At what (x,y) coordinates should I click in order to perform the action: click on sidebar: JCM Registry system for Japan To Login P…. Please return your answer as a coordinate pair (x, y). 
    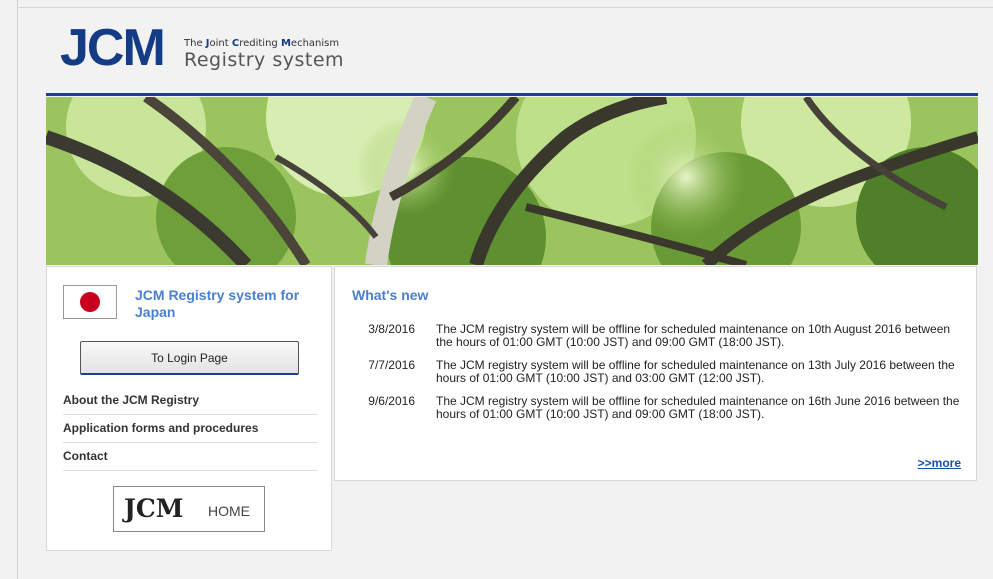
    Looking at the image, I should click on (189, 408).